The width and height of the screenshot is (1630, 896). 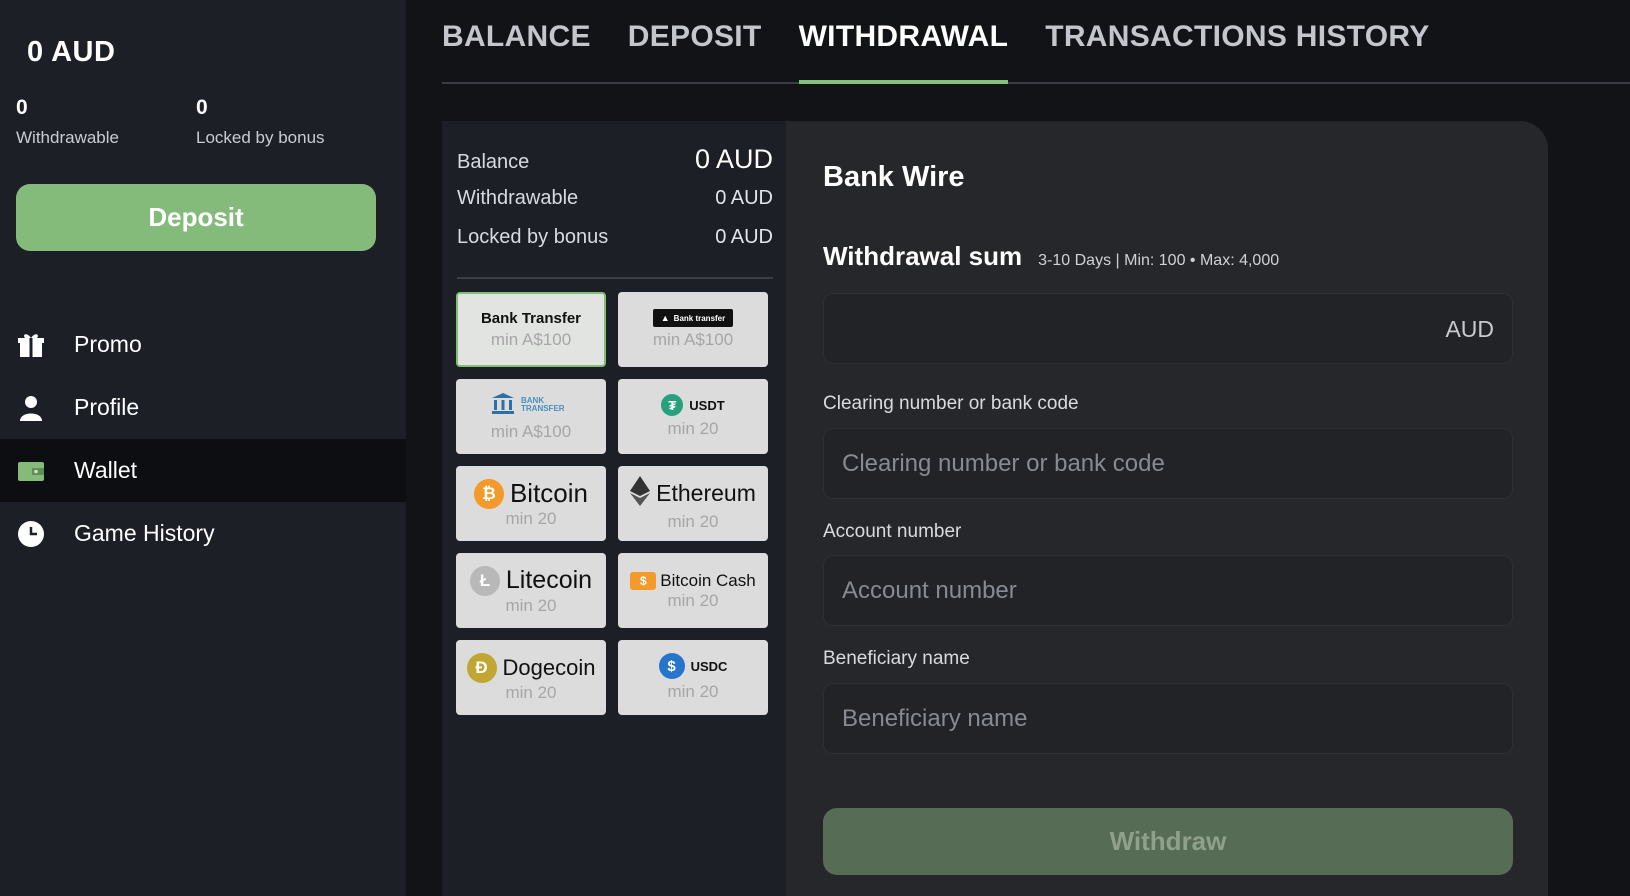 What do you see at coordinates (106, 470) in the screenshot?
I see `sidebar-item-label: Wallet` at bounding box center [106, 470].